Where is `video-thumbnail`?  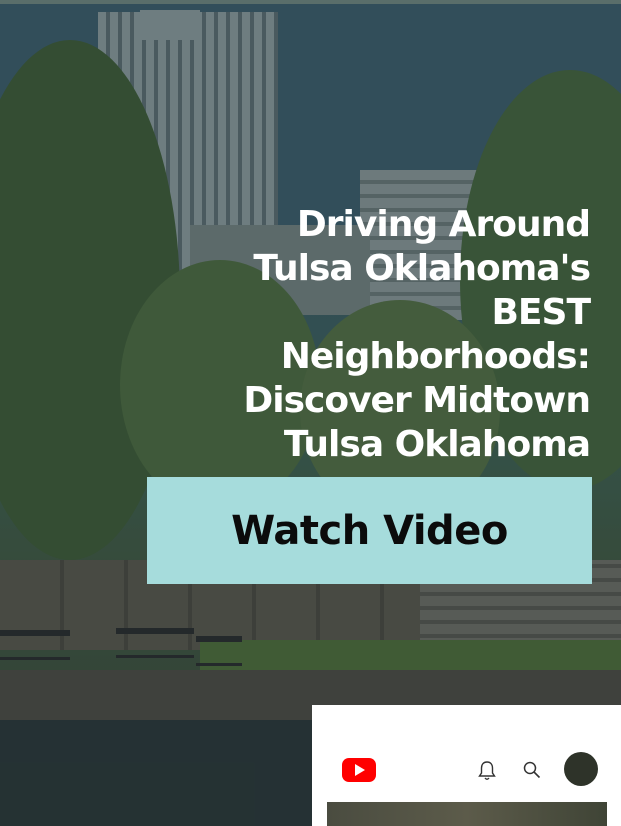
video-thumbnail is located at coordinates (467, 814).